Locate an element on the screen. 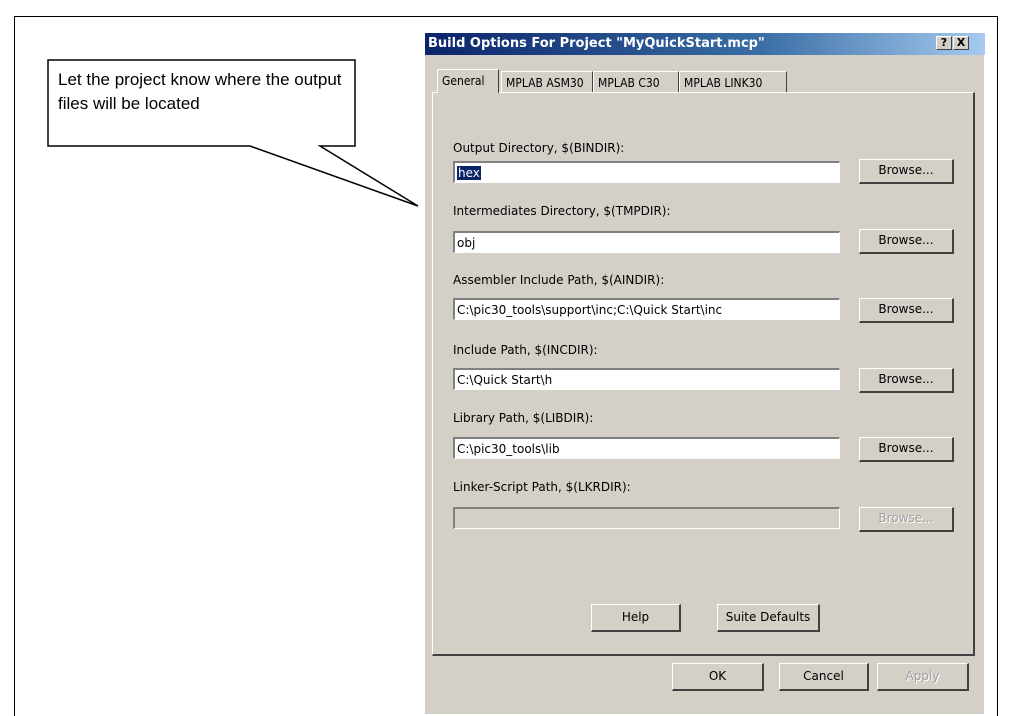 The height and width of the screenshot is (716, 1009). include-path-label: Include Path, $(INCDIR): is located at coordinates (525, 350).